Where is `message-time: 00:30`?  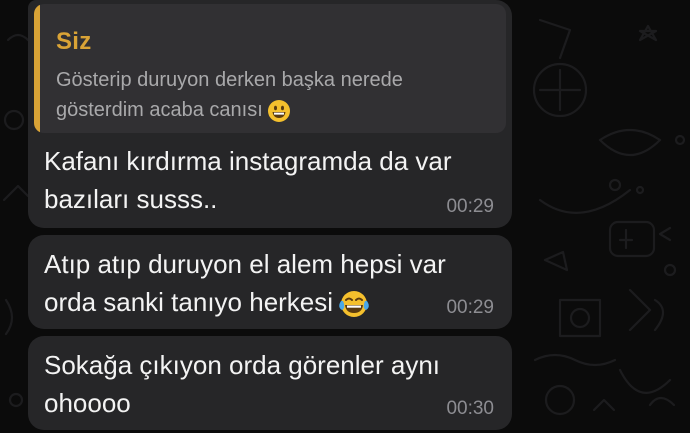 message-time: 00:30 is located at coordinates (470, 408).